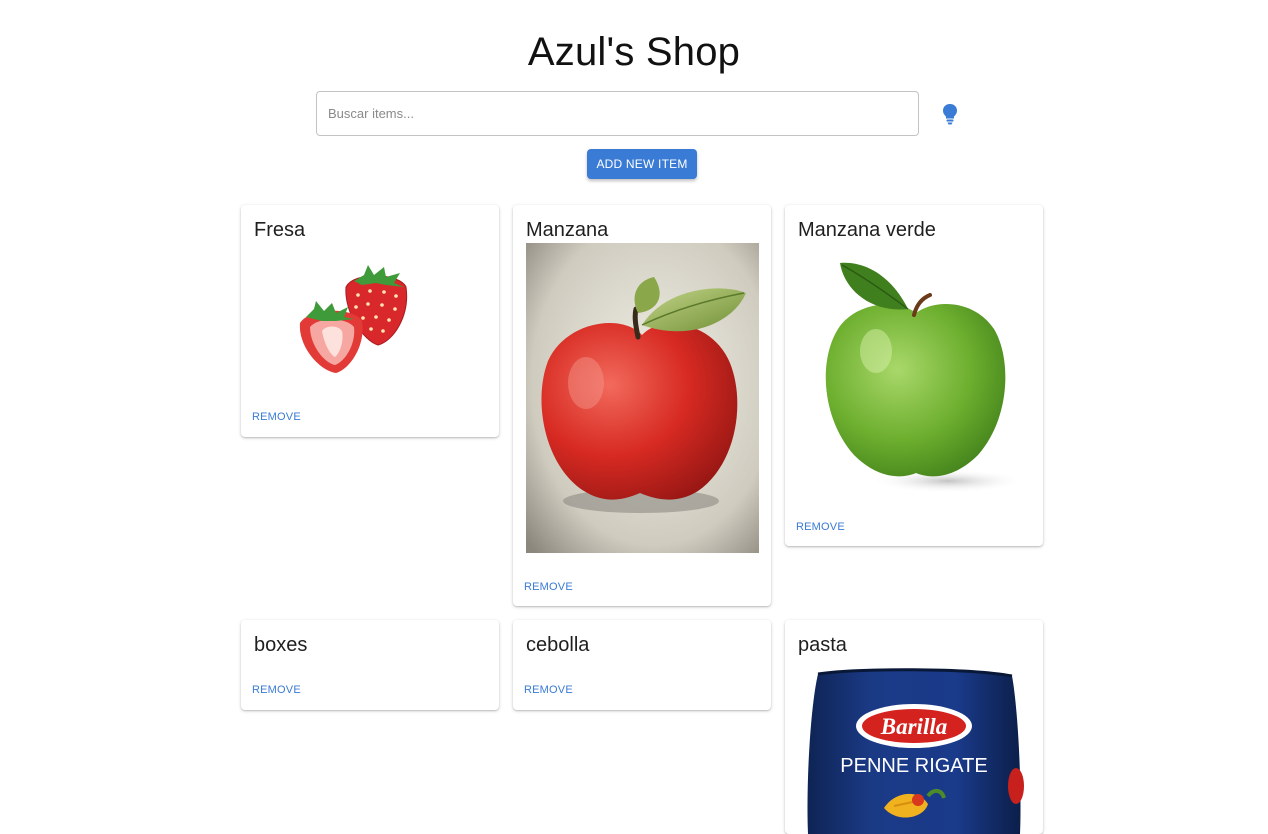 This screenshot has width=1268, height=834. I want to click on red-apple-image, so click(642, 398).